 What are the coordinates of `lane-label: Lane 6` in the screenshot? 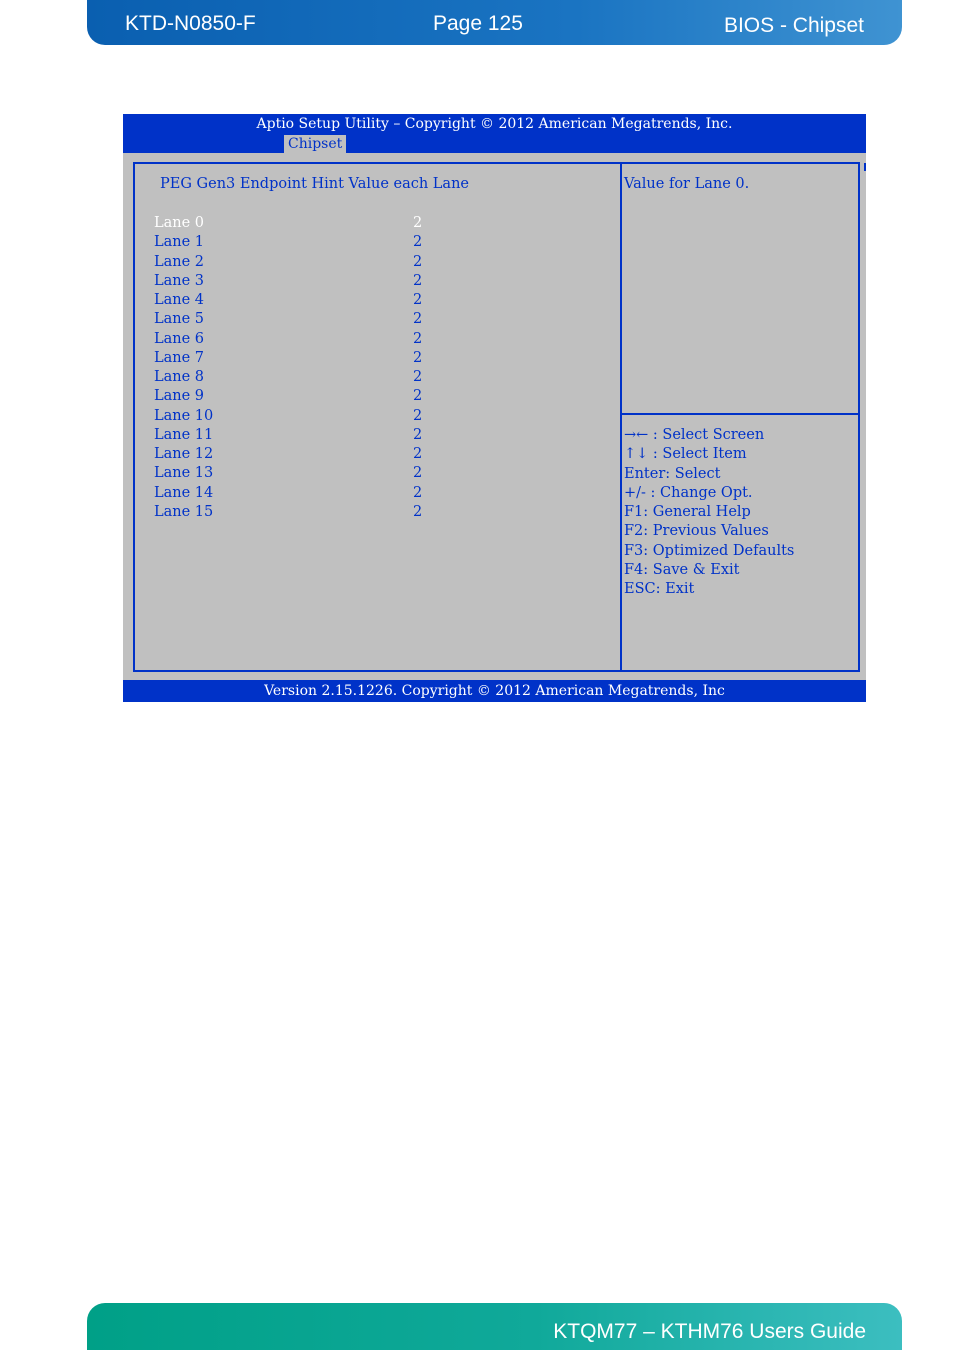 It's located at (179, 338).